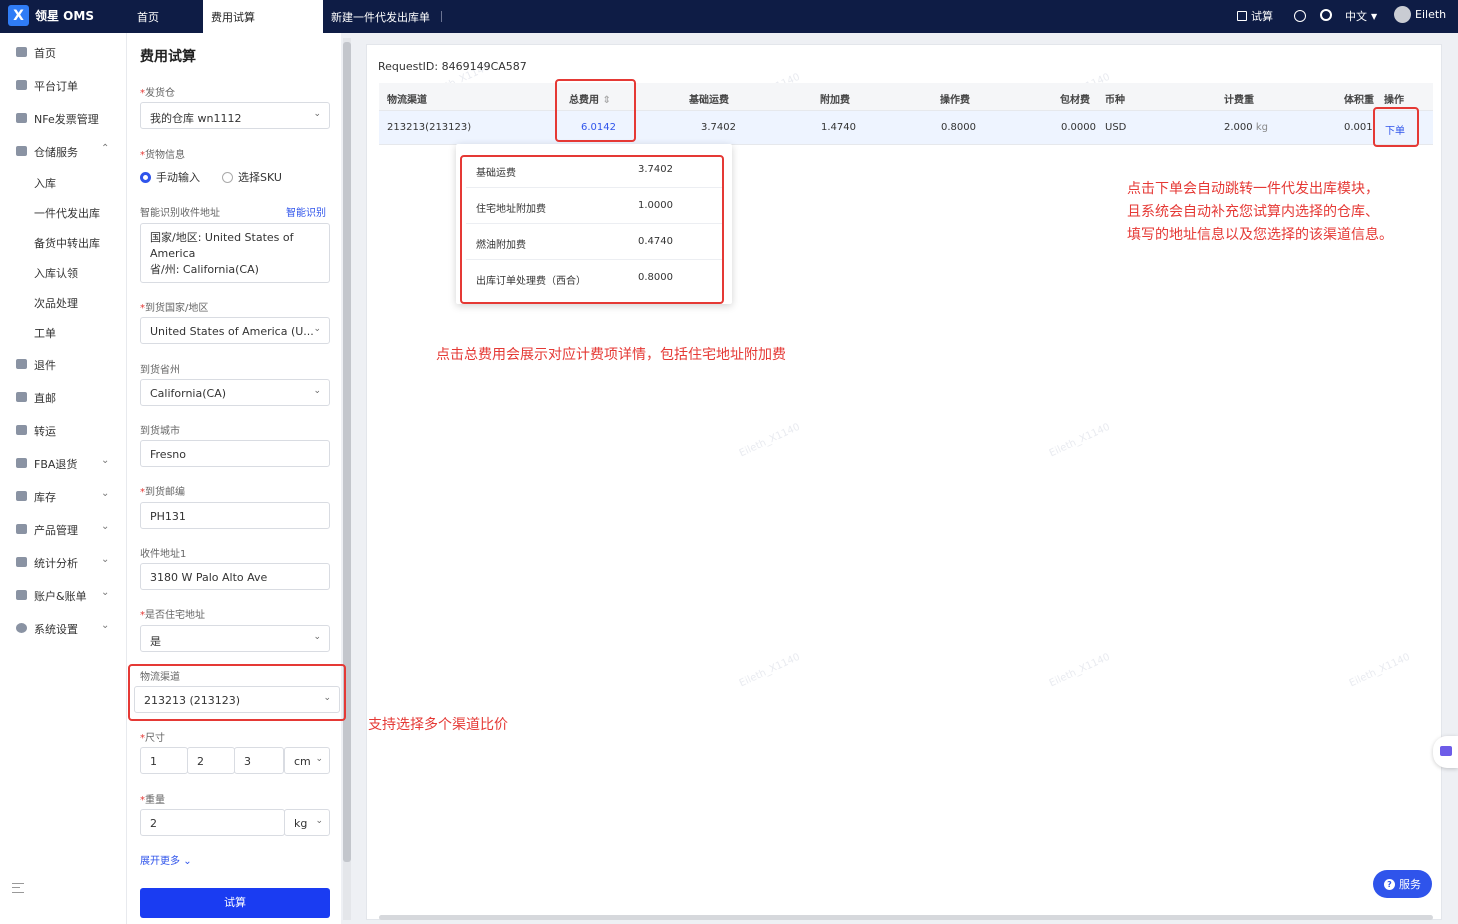 This screenshot has width=1458, height=924. Describe the element at coordinates (441, 16) in the screenshot. I see `tab-divider` at that location.